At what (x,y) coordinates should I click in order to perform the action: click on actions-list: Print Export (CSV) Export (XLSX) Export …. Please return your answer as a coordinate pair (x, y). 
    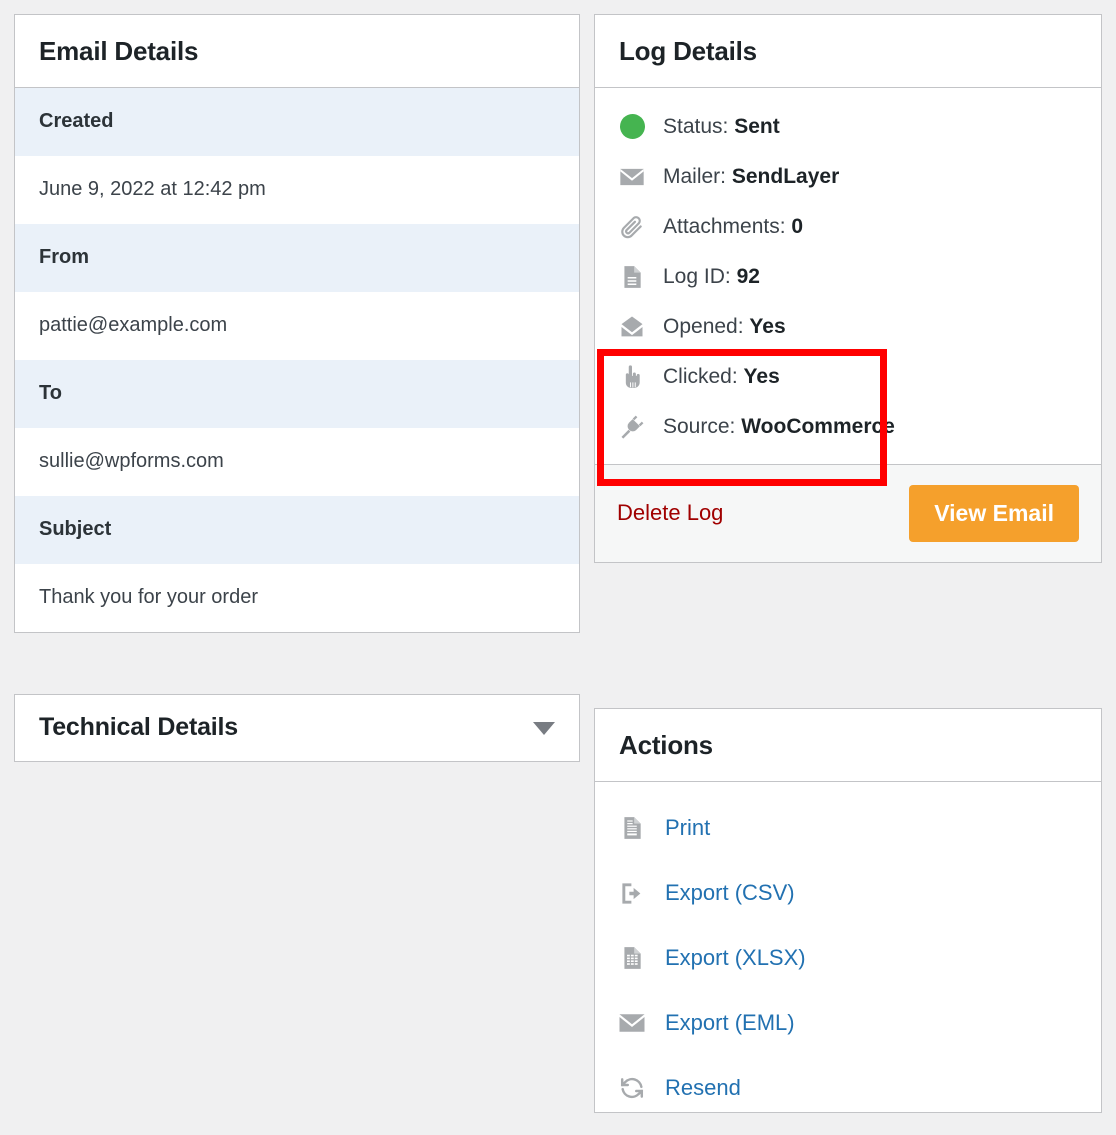
    Looking at the image, I should click on (848, 958).